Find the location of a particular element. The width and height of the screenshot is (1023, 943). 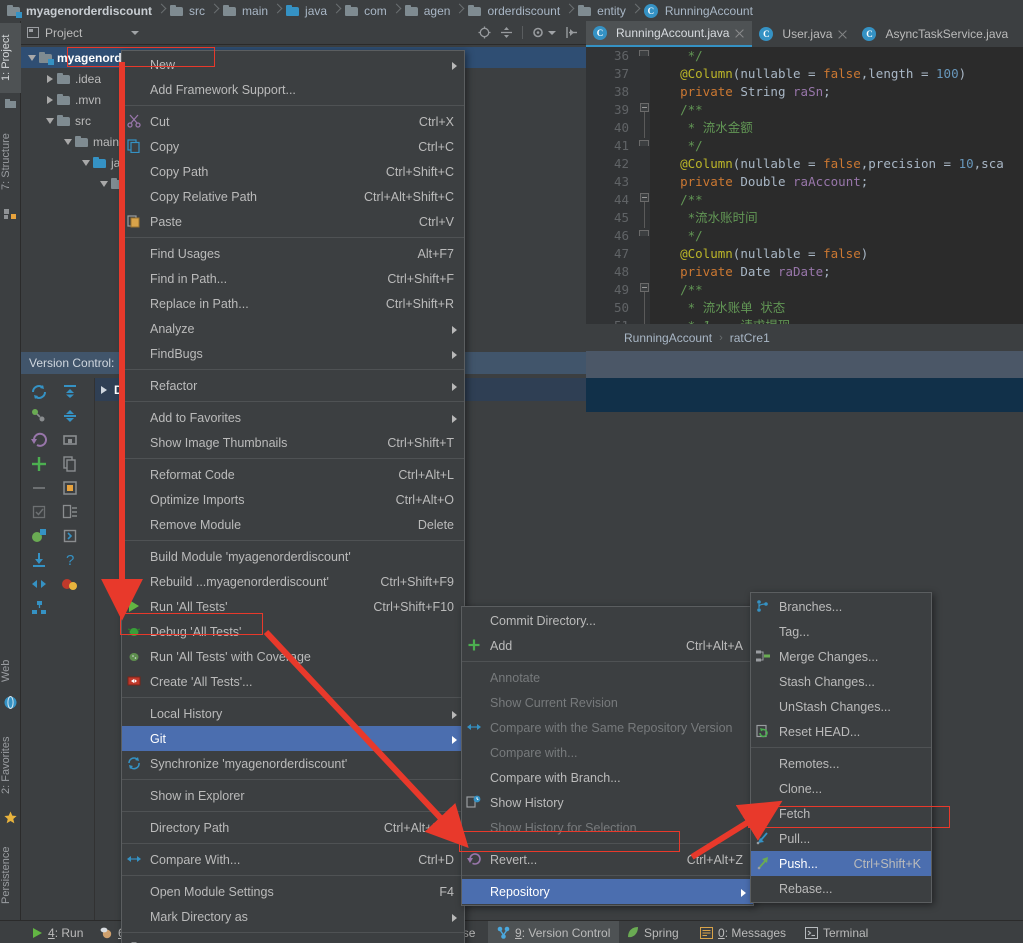

menu-item-git: Git is located at coordinates (293, 738).